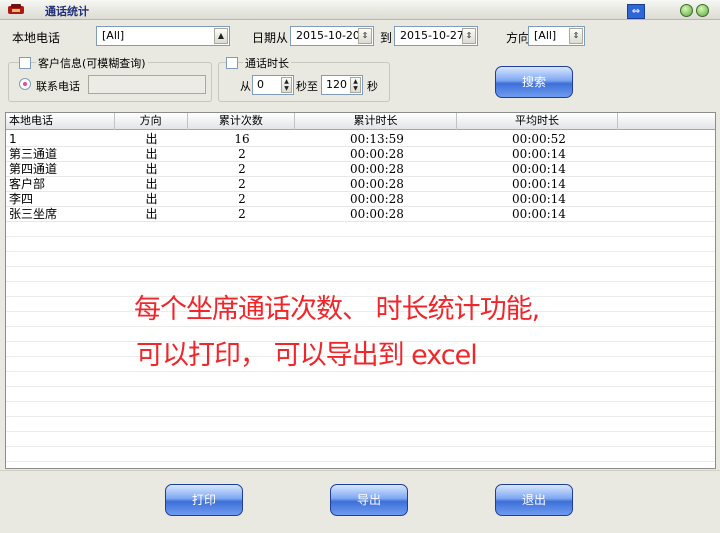 This screenshot has width=720, height=533. I want to click on contact-phone-radio, so click(25, 84).